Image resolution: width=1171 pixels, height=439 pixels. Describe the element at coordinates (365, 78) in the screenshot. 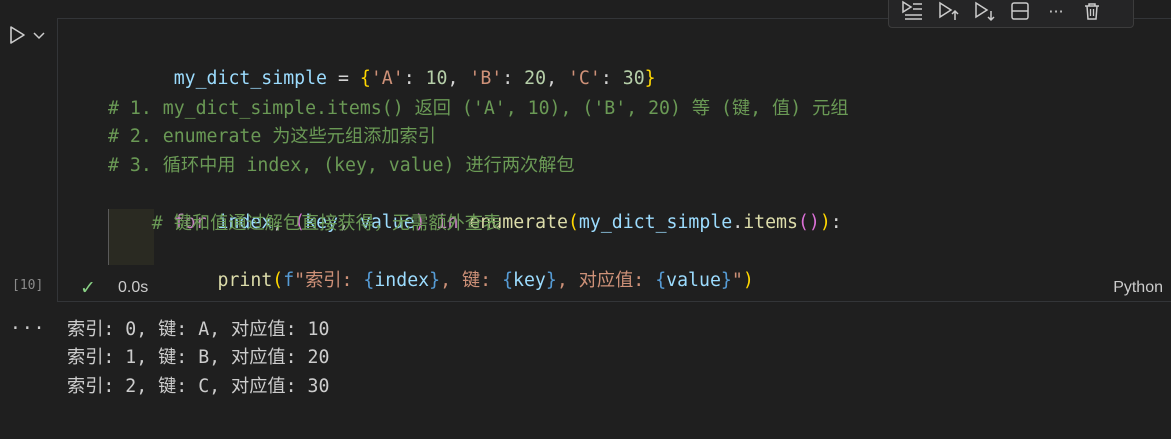

I see `code-token: {` at that location.